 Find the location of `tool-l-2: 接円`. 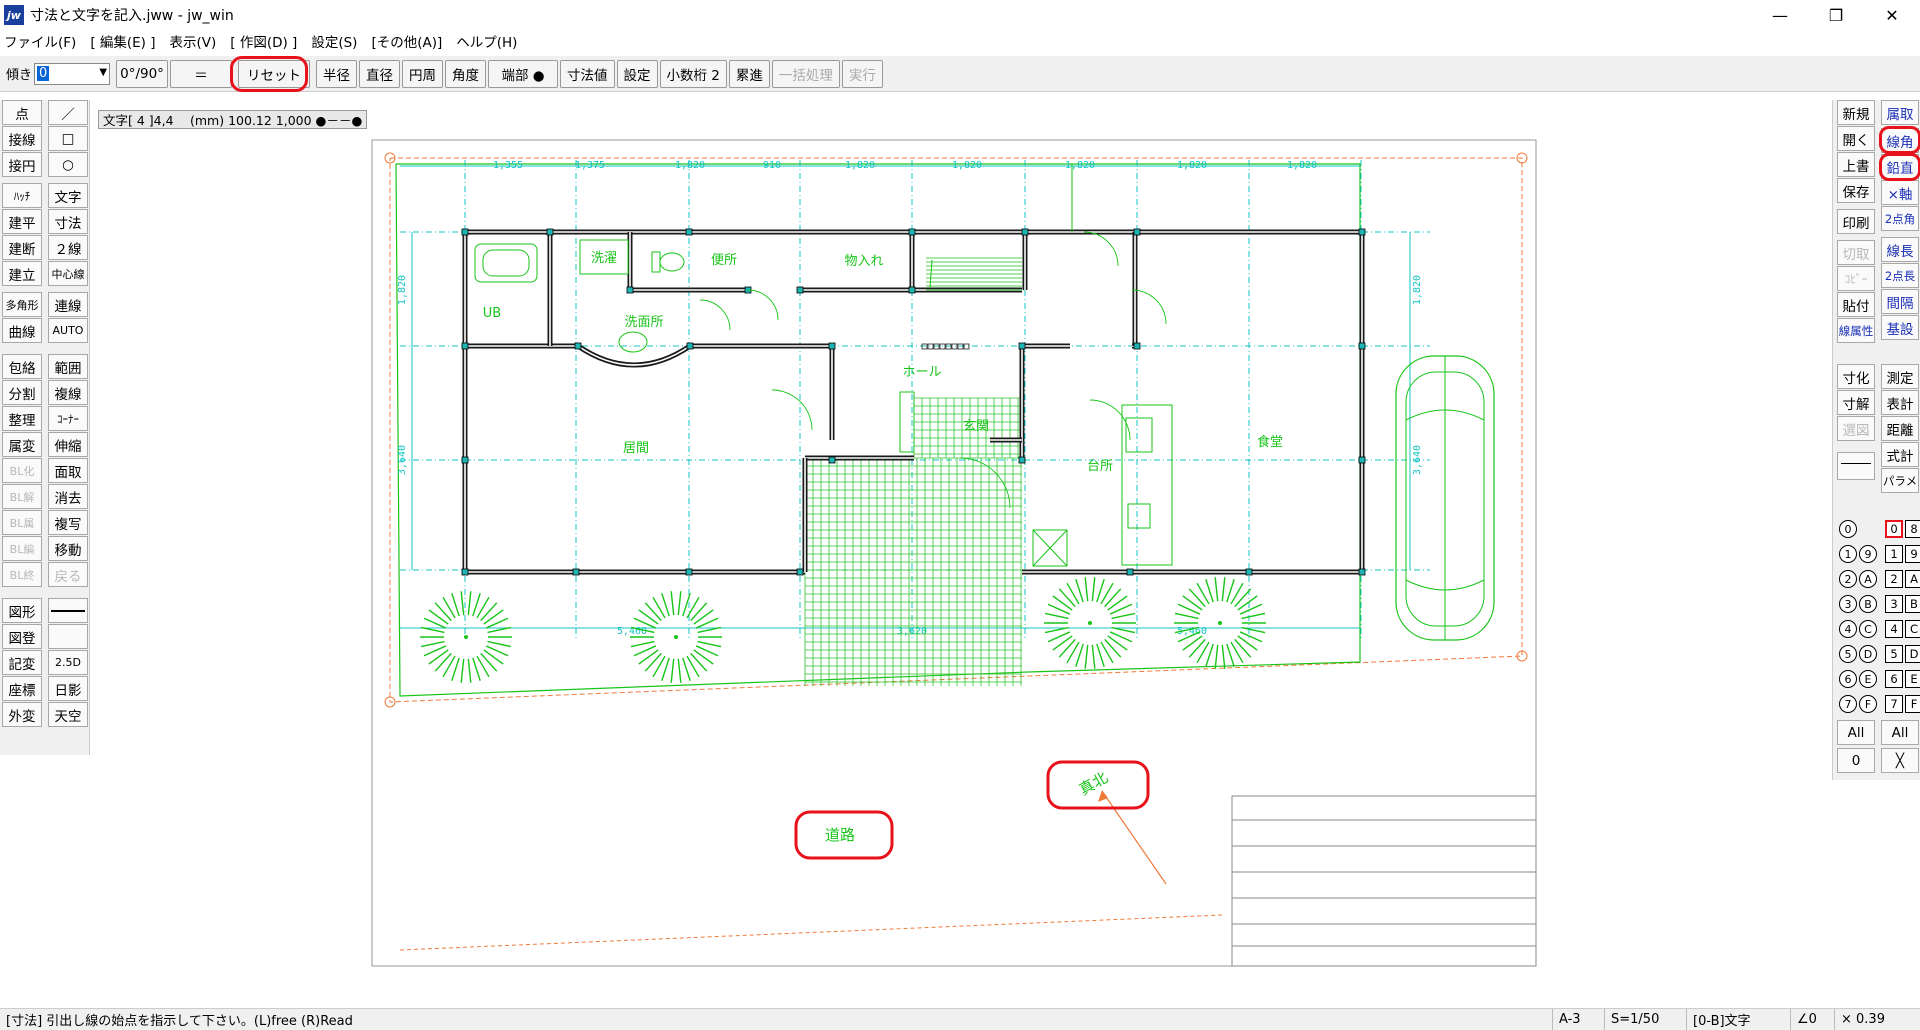

tool-l-2: 接円 is located at coordinates (22, 164).